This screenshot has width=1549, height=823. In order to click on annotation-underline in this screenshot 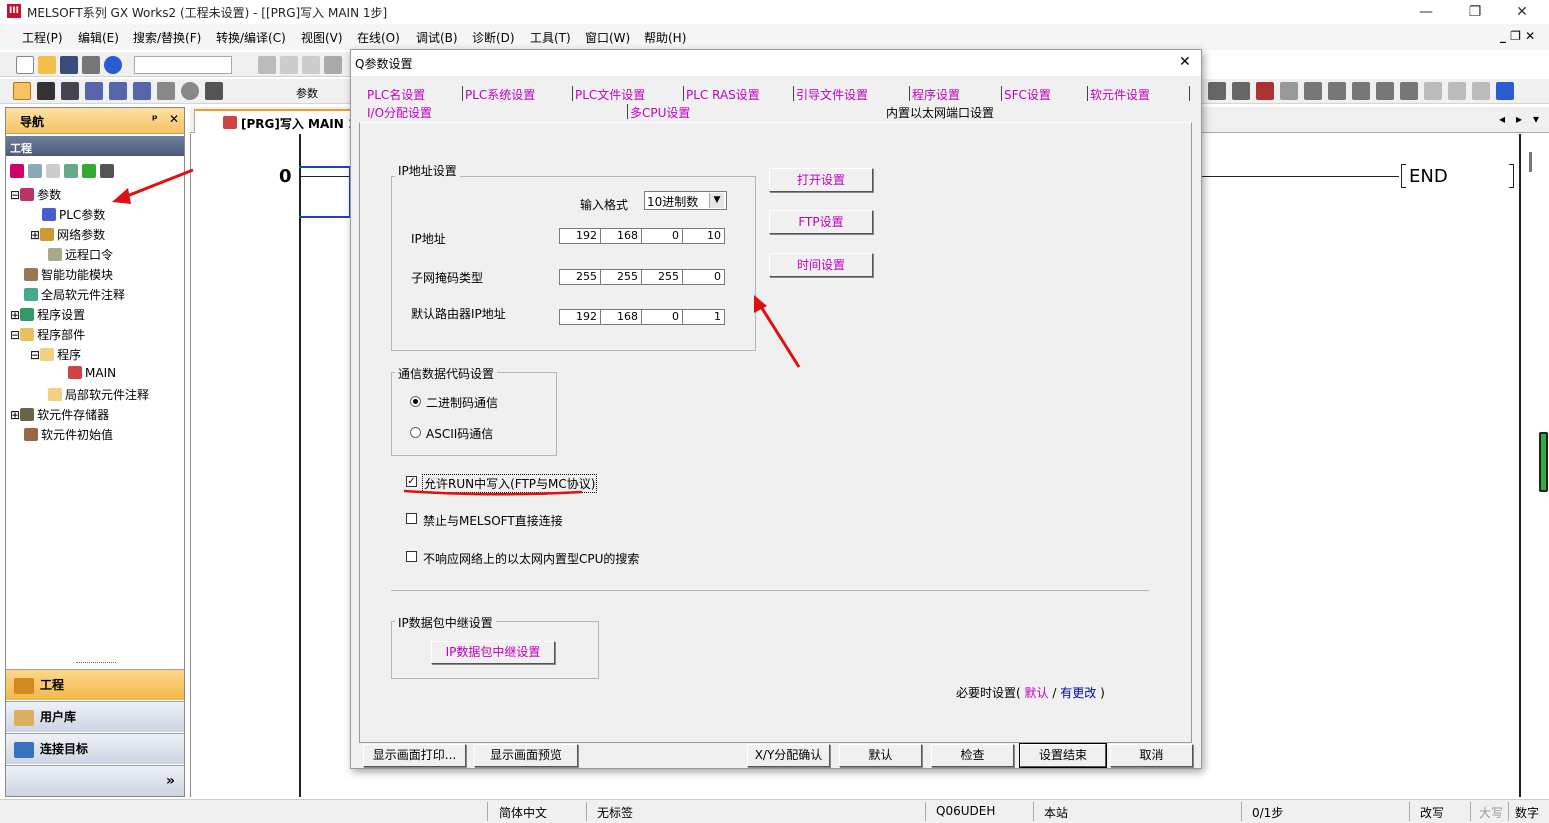, I will do `click(493, 492)`.